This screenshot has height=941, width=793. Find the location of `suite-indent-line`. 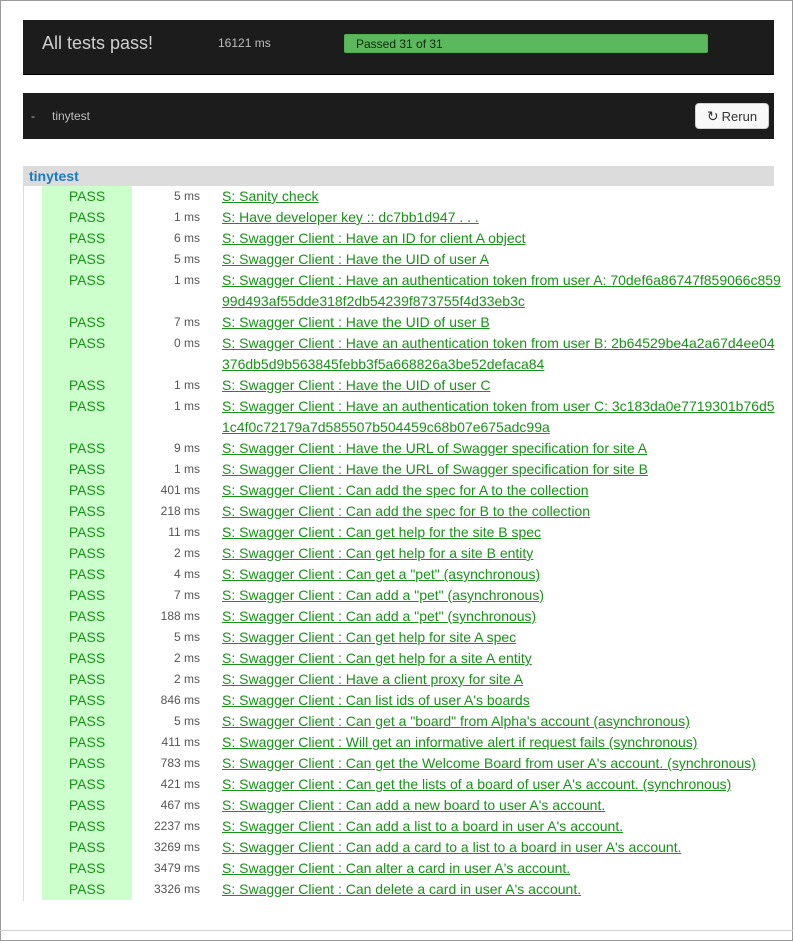

suite-indent-line is located at coordinates (23, 543).